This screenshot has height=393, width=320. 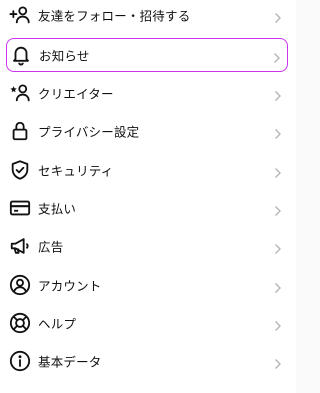 What do you see at coordinates (57, 324) in the screenshot?
I see `menu-item-label: ヘルプ` at bounding box center [57, 324].